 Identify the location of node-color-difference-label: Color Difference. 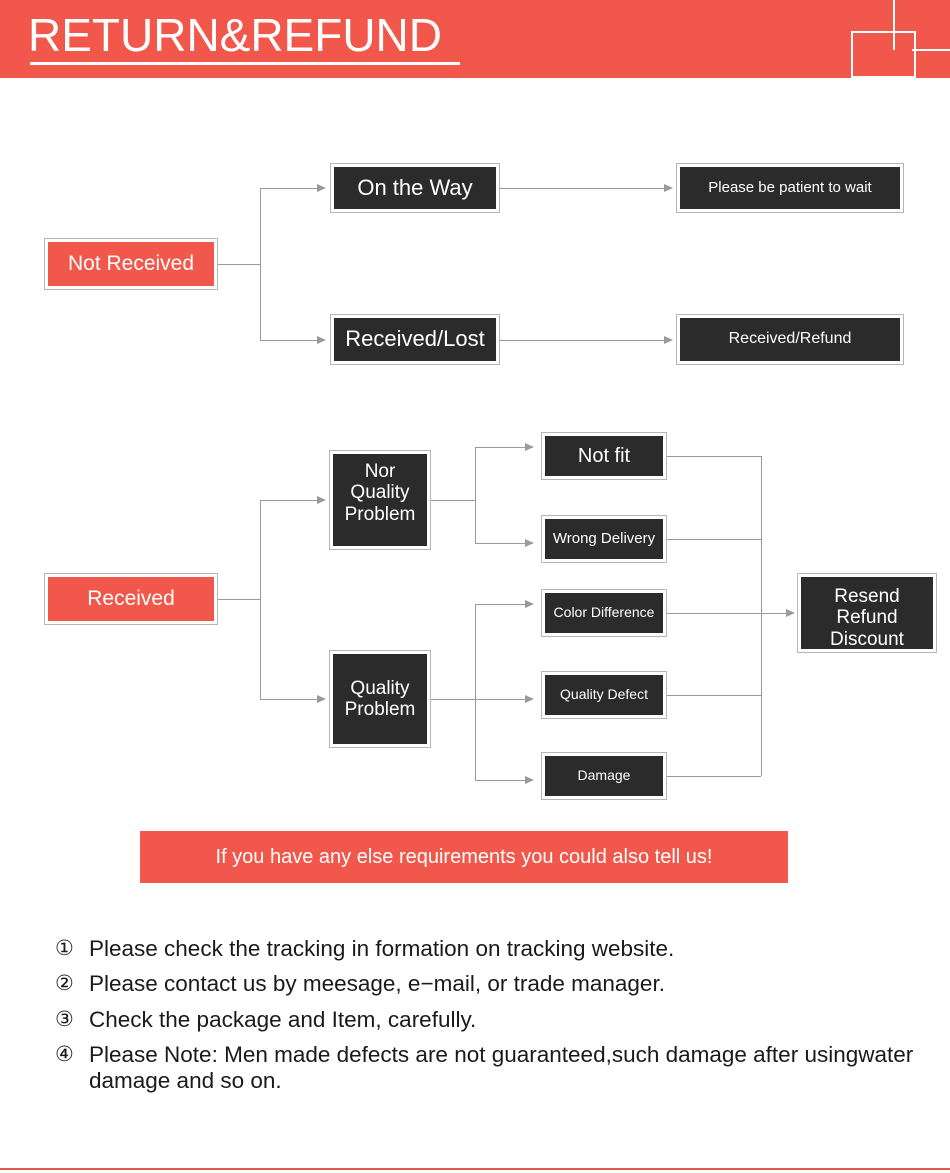
(604, 613).